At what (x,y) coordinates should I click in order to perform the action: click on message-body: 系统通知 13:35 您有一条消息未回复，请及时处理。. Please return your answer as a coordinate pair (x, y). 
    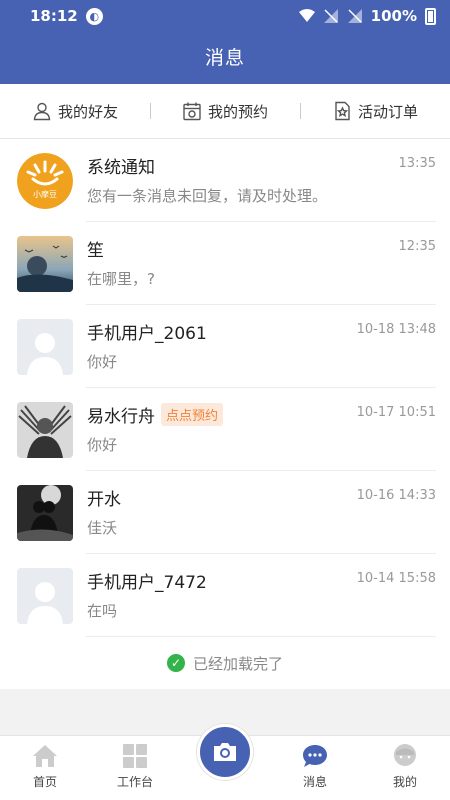
    Looking at the image, I should click on (268, 181).